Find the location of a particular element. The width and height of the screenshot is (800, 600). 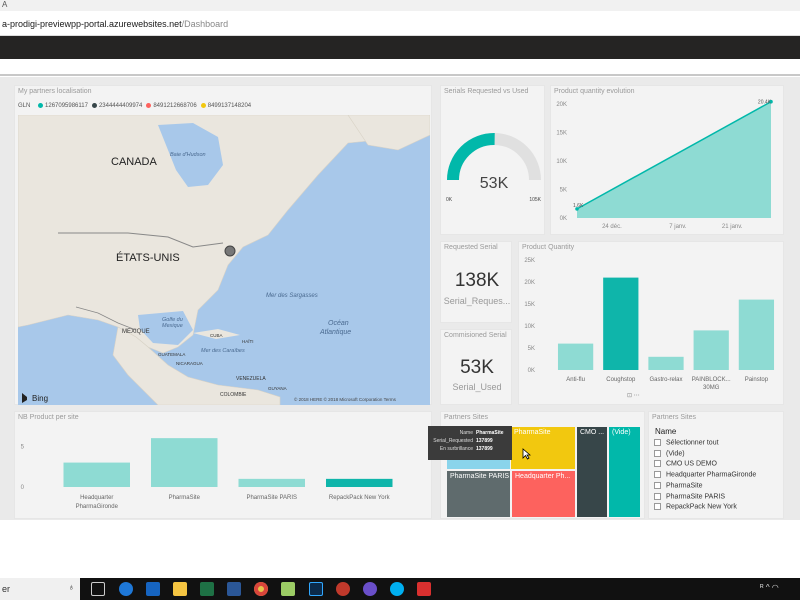

browser-tab-strip: A is located at coordinates (400, 5).